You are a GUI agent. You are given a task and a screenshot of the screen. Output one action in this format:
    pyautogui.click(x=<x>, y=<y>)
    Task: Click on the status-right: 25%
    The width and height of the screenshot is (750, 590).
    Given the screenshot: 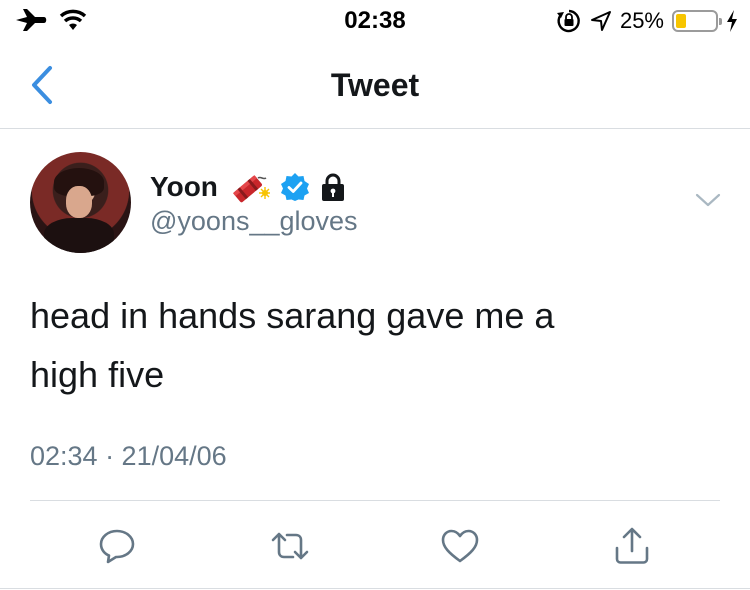 What is the action you would take?
    pyautogui.click(x=647, y=21)
    